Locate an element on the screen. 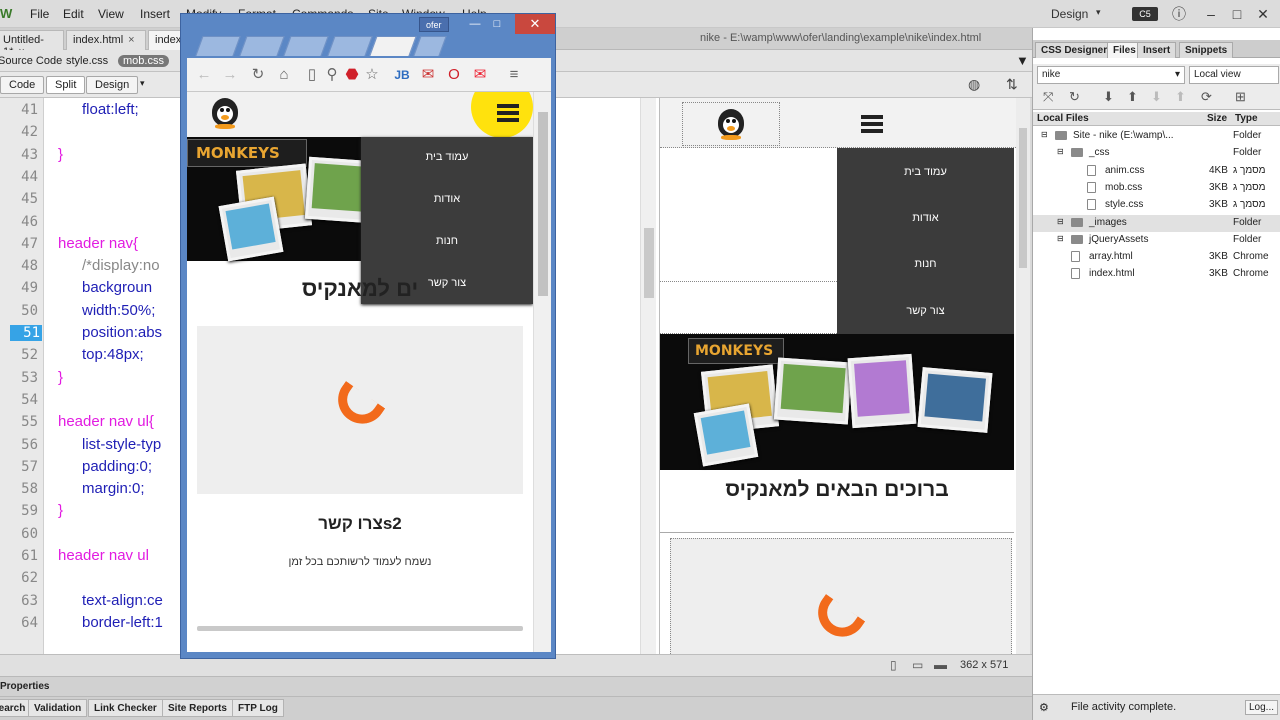 Image resolution: width=1280 pixels, height=720 pixels. jb-extension-icon: JB is located at coordinates (402, 75).